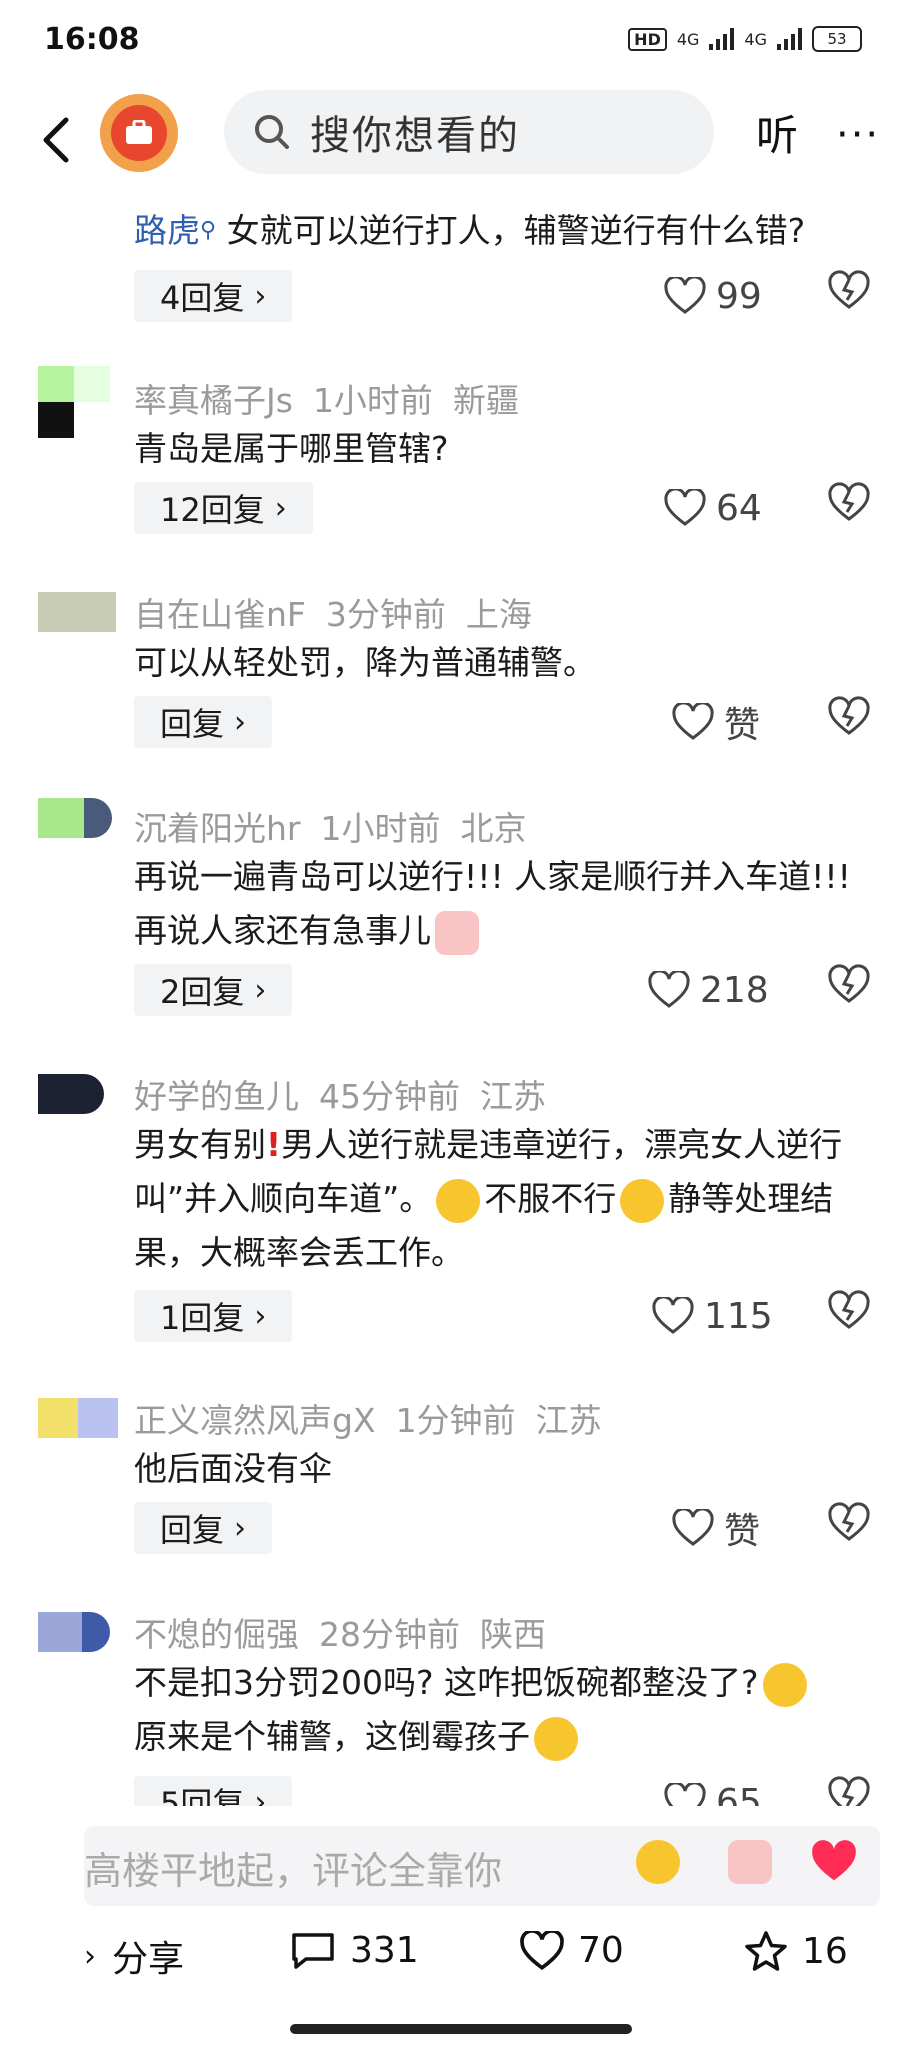  Describe the element at coordinates (92, 39) in the screenshot. I see `status-time: 16:08` at that location.